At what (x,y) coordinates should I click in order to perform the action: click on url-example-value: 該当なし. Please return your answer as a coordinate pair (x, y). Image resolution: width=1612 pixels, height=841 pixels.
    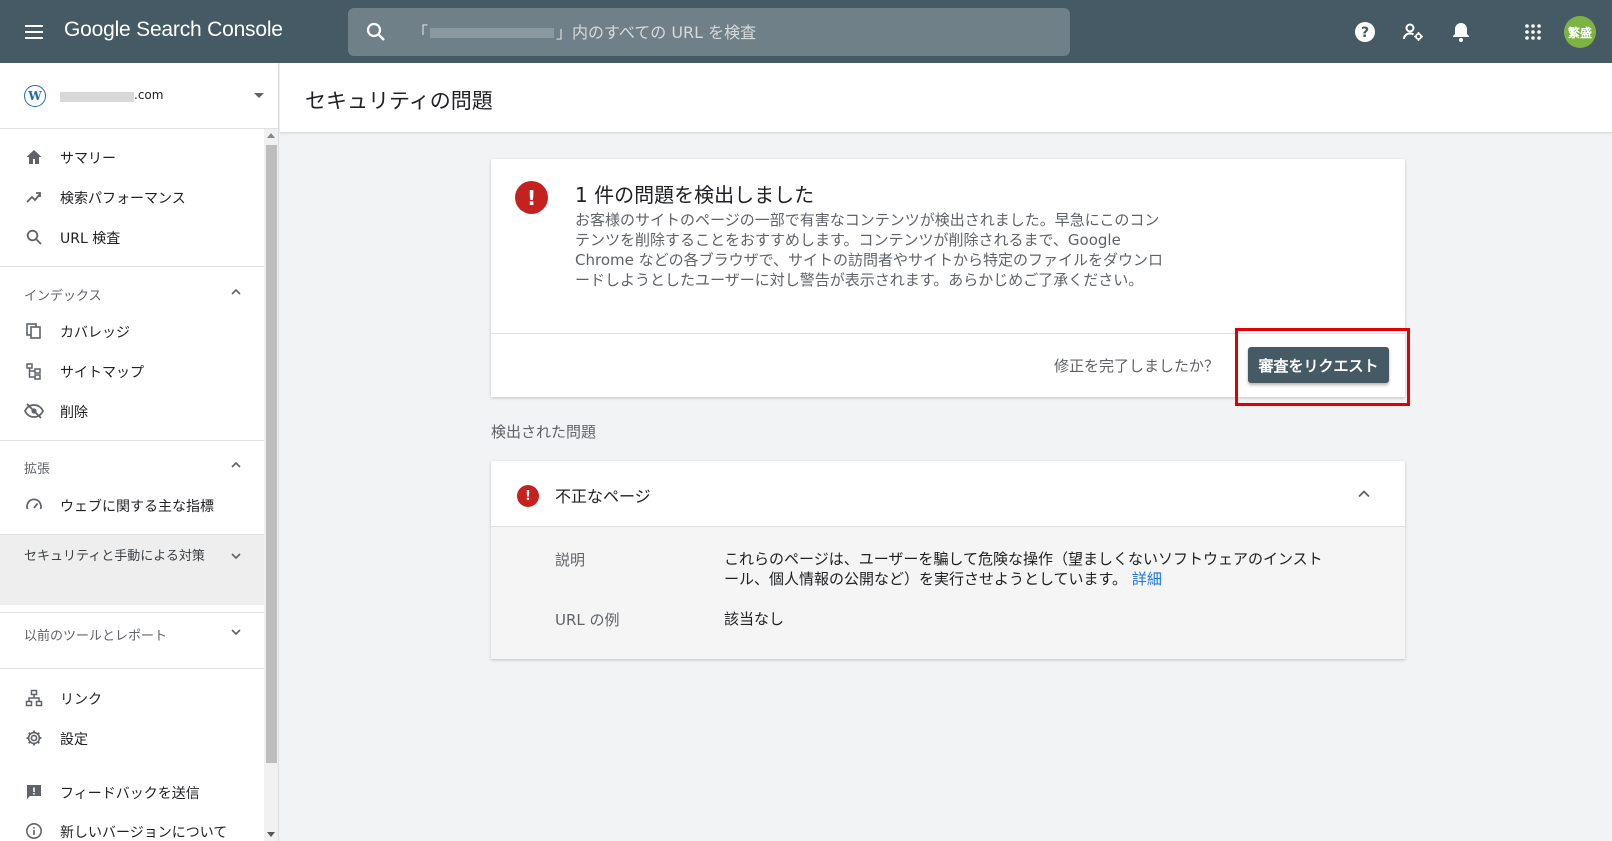
    Looking at the image, I should click on (754, 619).